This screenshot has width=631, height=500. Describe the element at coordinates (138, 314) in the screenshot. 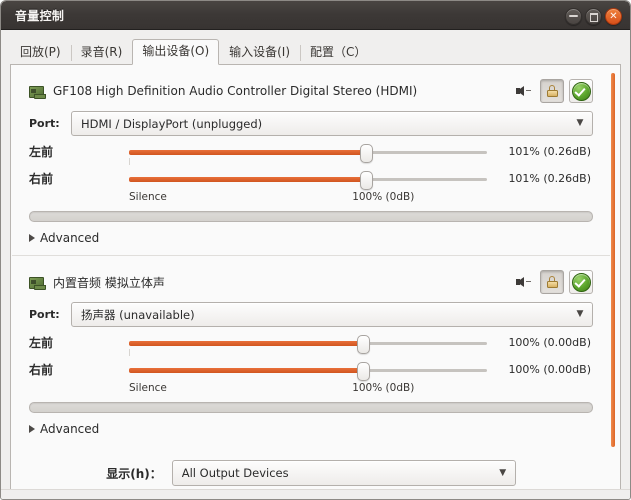

I see `port-select-value: 扬声器 (unavailable)` at that location.